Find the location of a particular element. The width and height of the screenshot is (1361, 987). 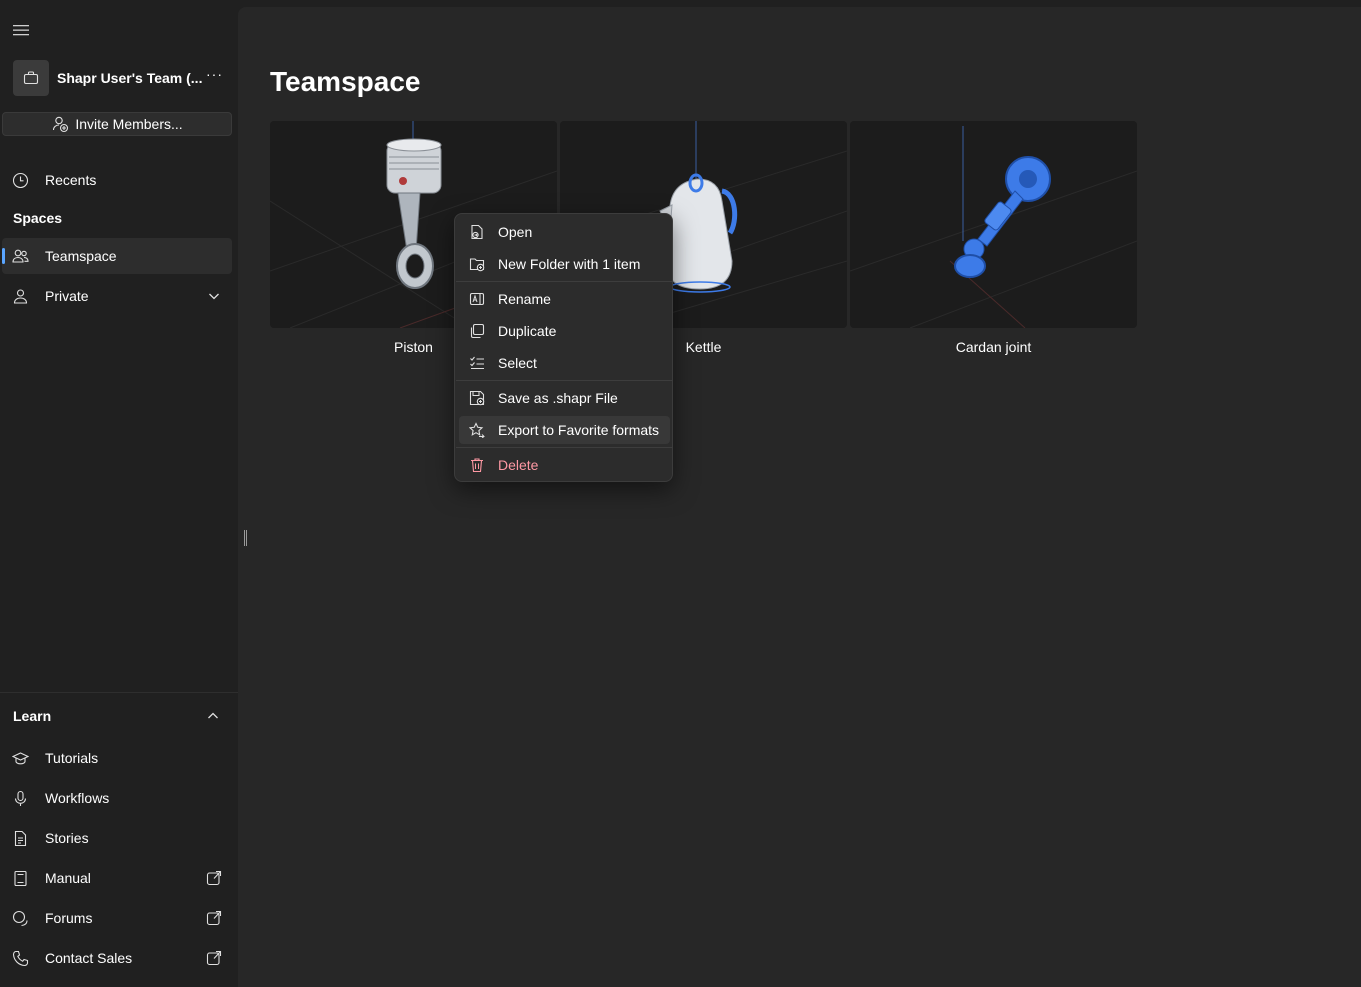

briefcase-icon is located at coordinates (31, 78).